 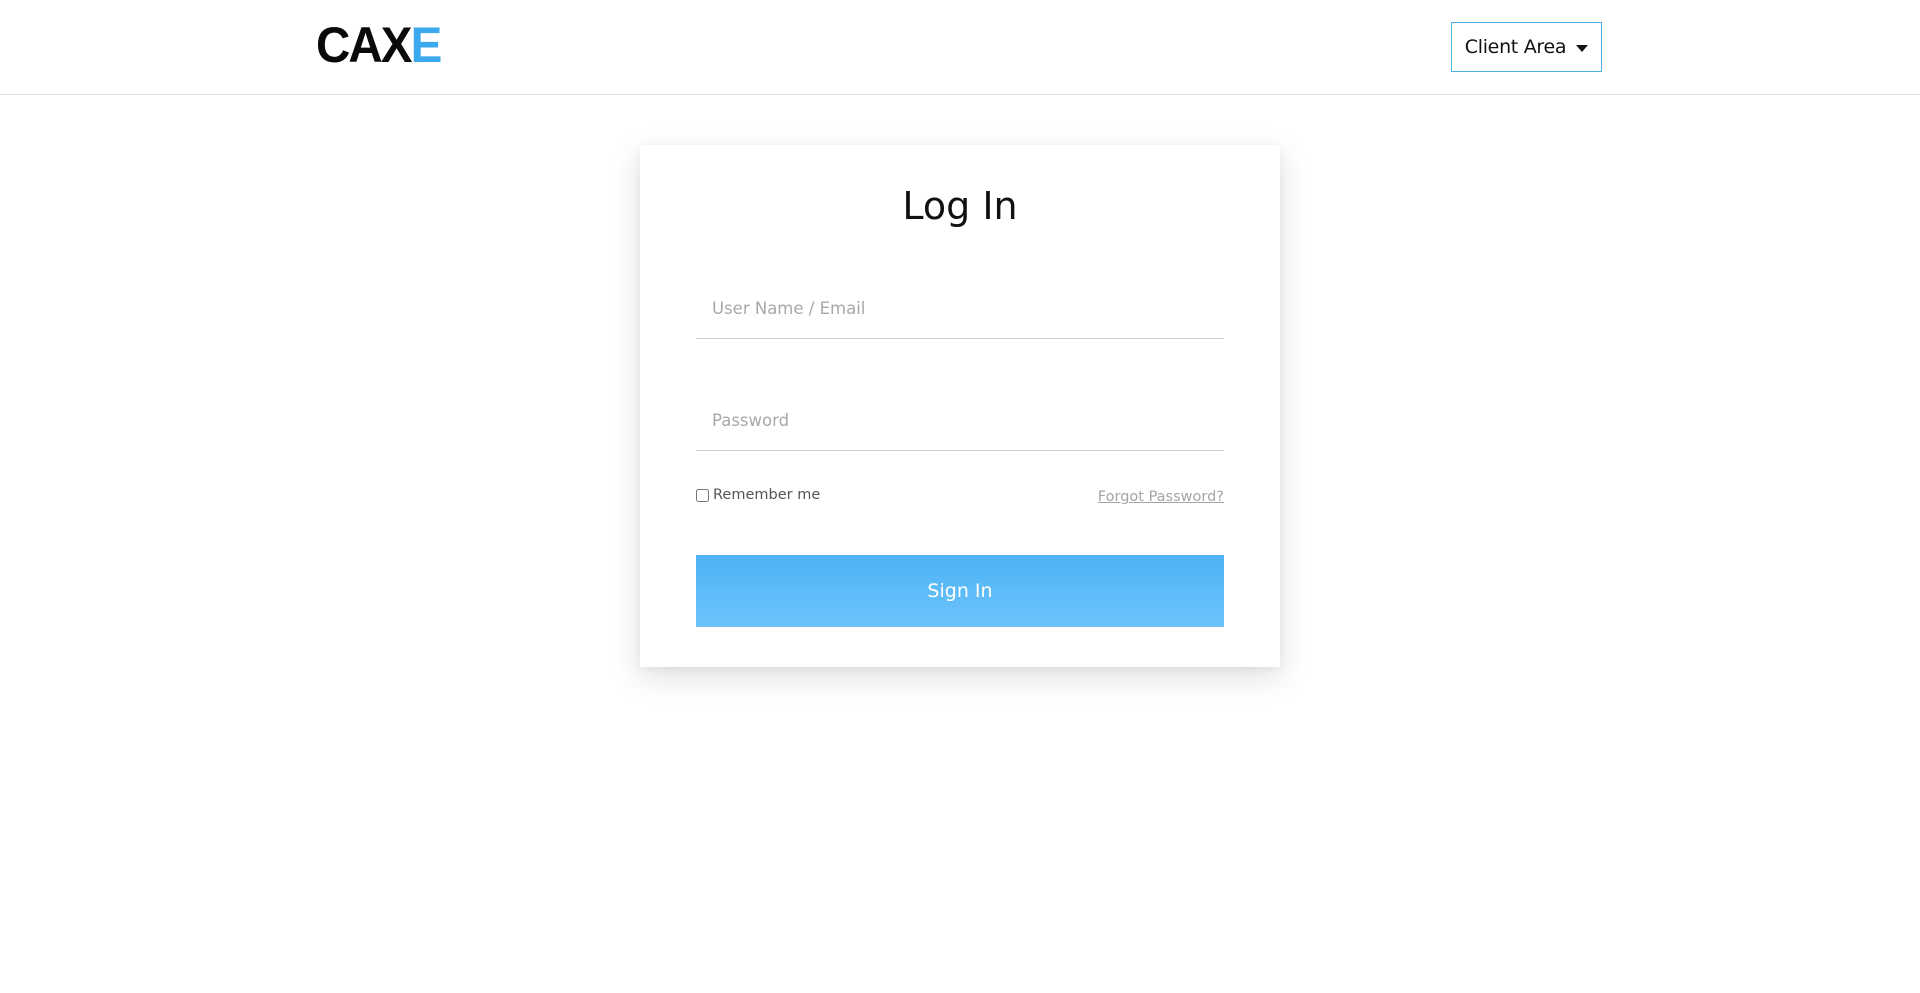 I want to click on site-logo: CAXE, so click(x=379, y=45).